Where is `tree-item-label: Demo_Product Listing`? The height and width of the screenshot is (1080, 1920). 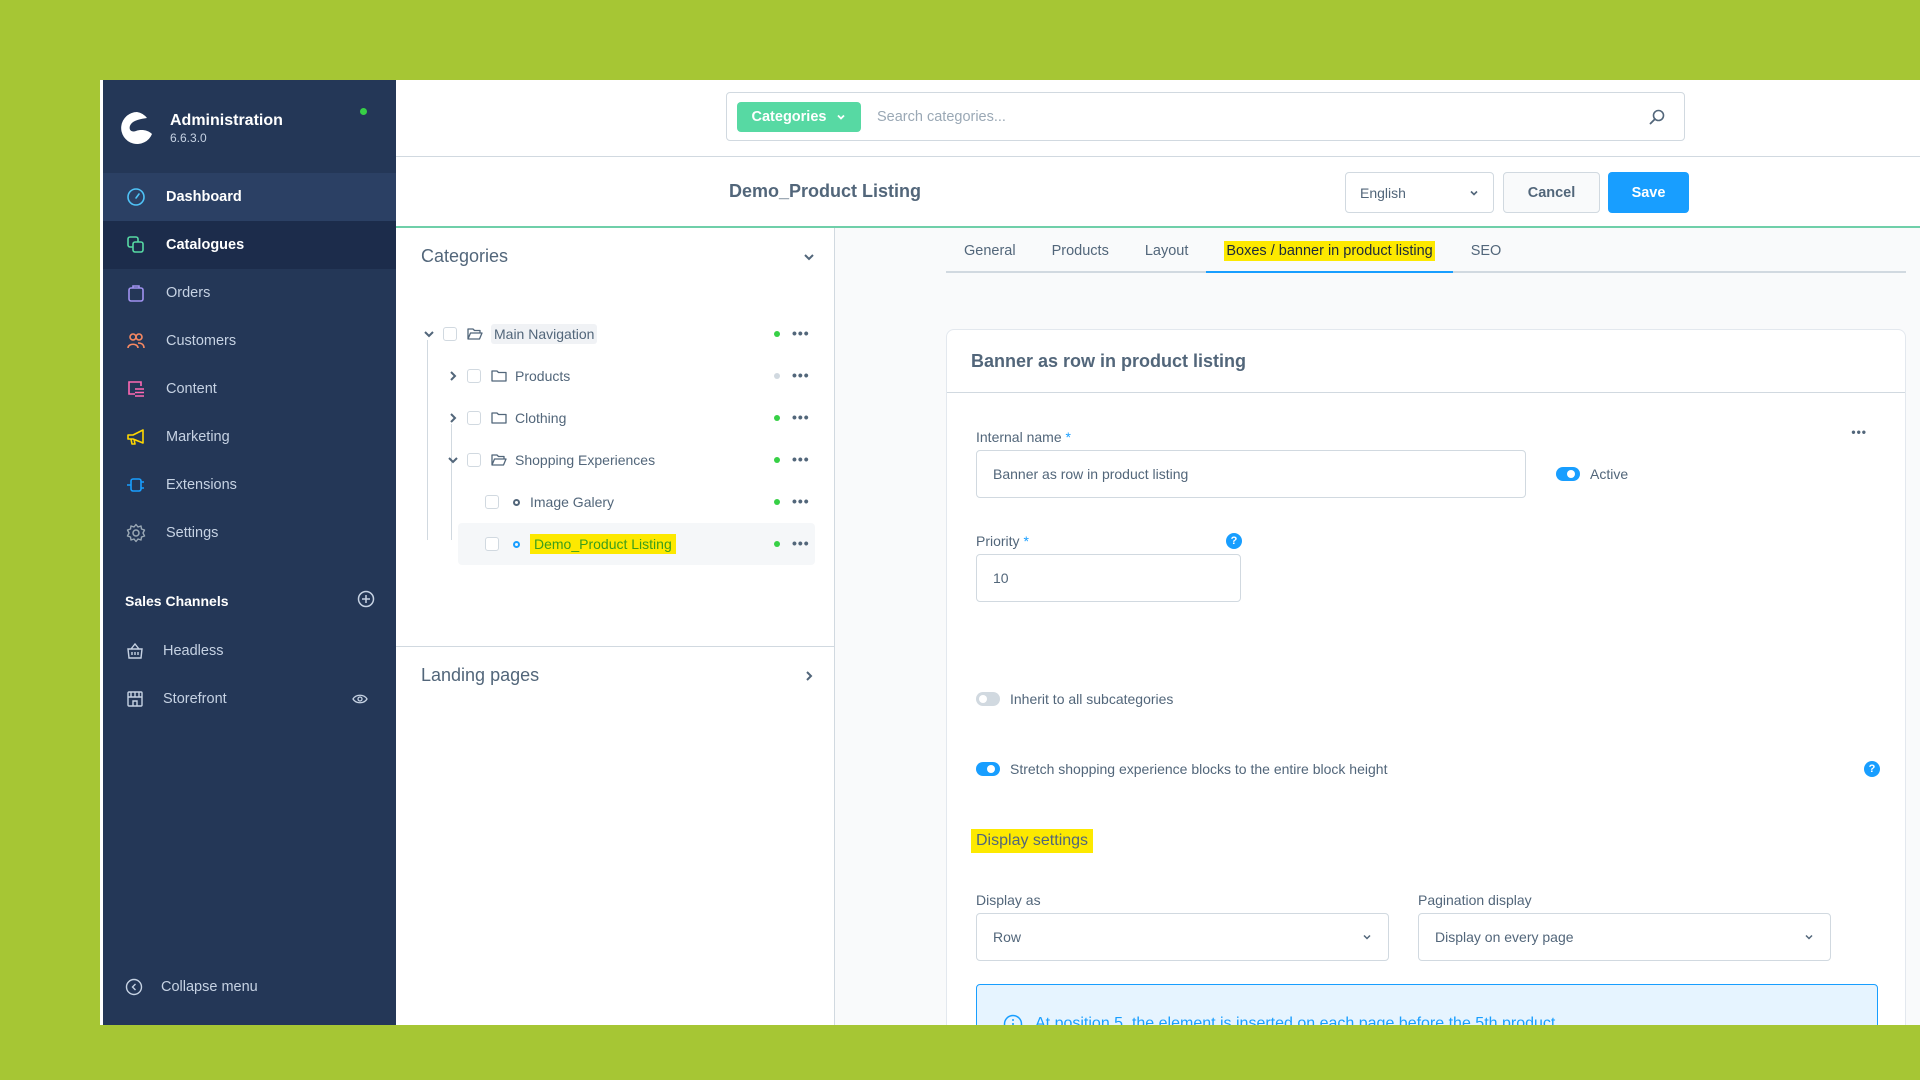 tree-item-label: Demo_Product Listing is located at coordinates (603, 544).